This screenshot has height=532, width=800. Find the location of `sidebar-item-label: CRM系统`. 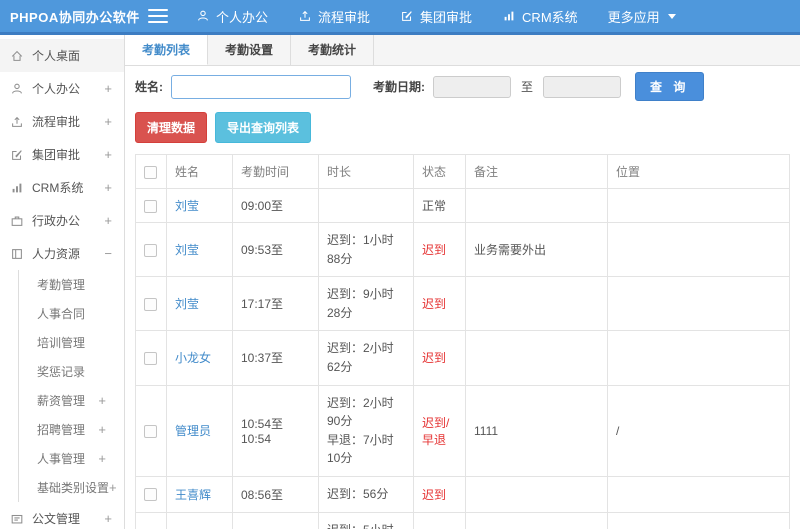

sidebar-item-label: CRM系统 is located at coordinates (58, 188).